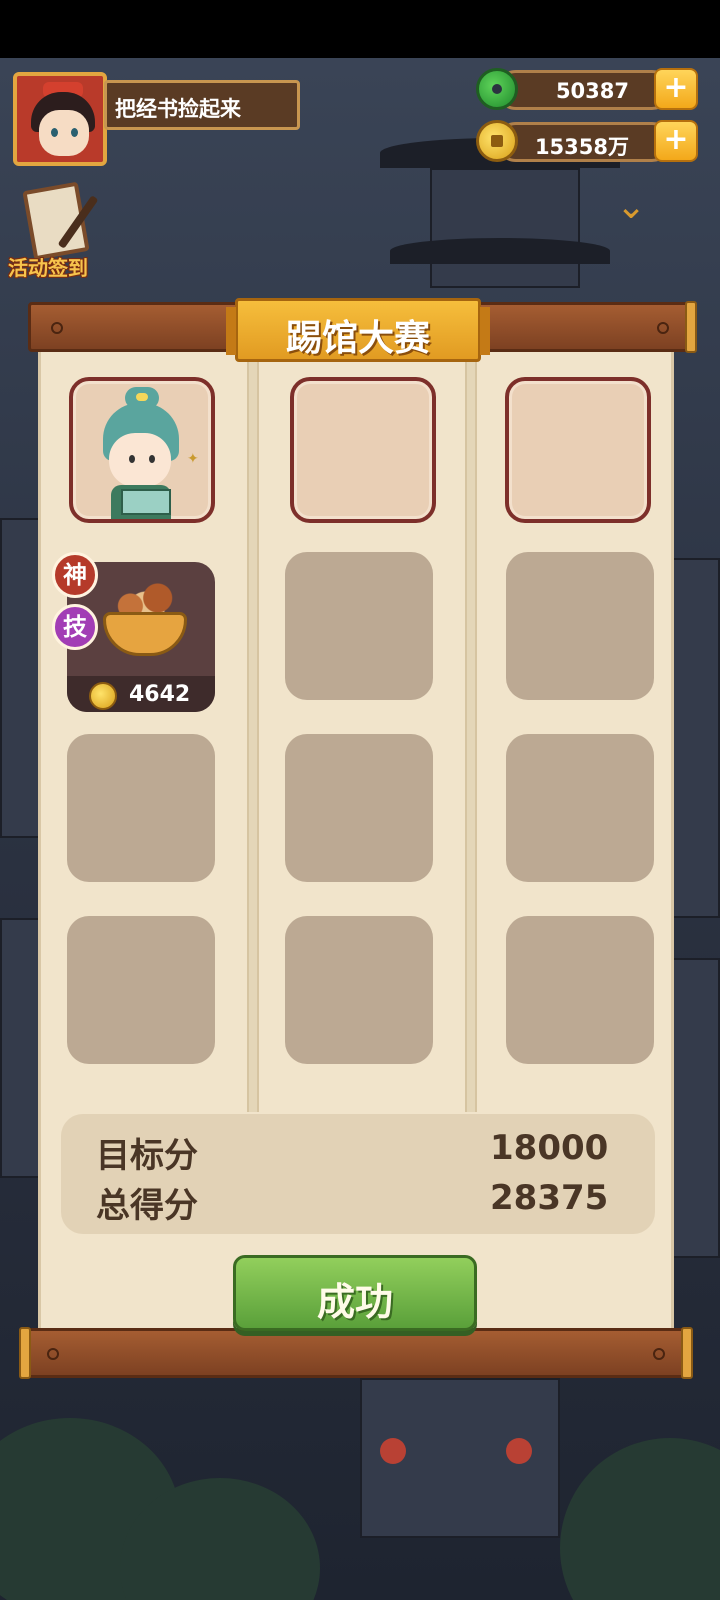 The height and width of the screenshot is (1600, 720). I want to click on dish-price: 4642, so click(160, 694).